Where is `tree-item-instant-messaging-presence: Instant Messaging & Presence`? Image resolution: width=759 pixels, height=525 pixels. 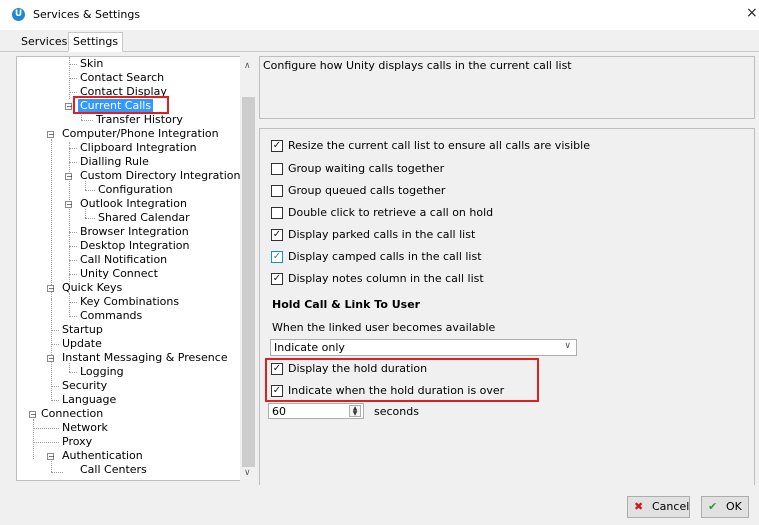 tree-item-instant-messaging-presence: Instant Messaging & Presence is located at coordinates (145, 357).